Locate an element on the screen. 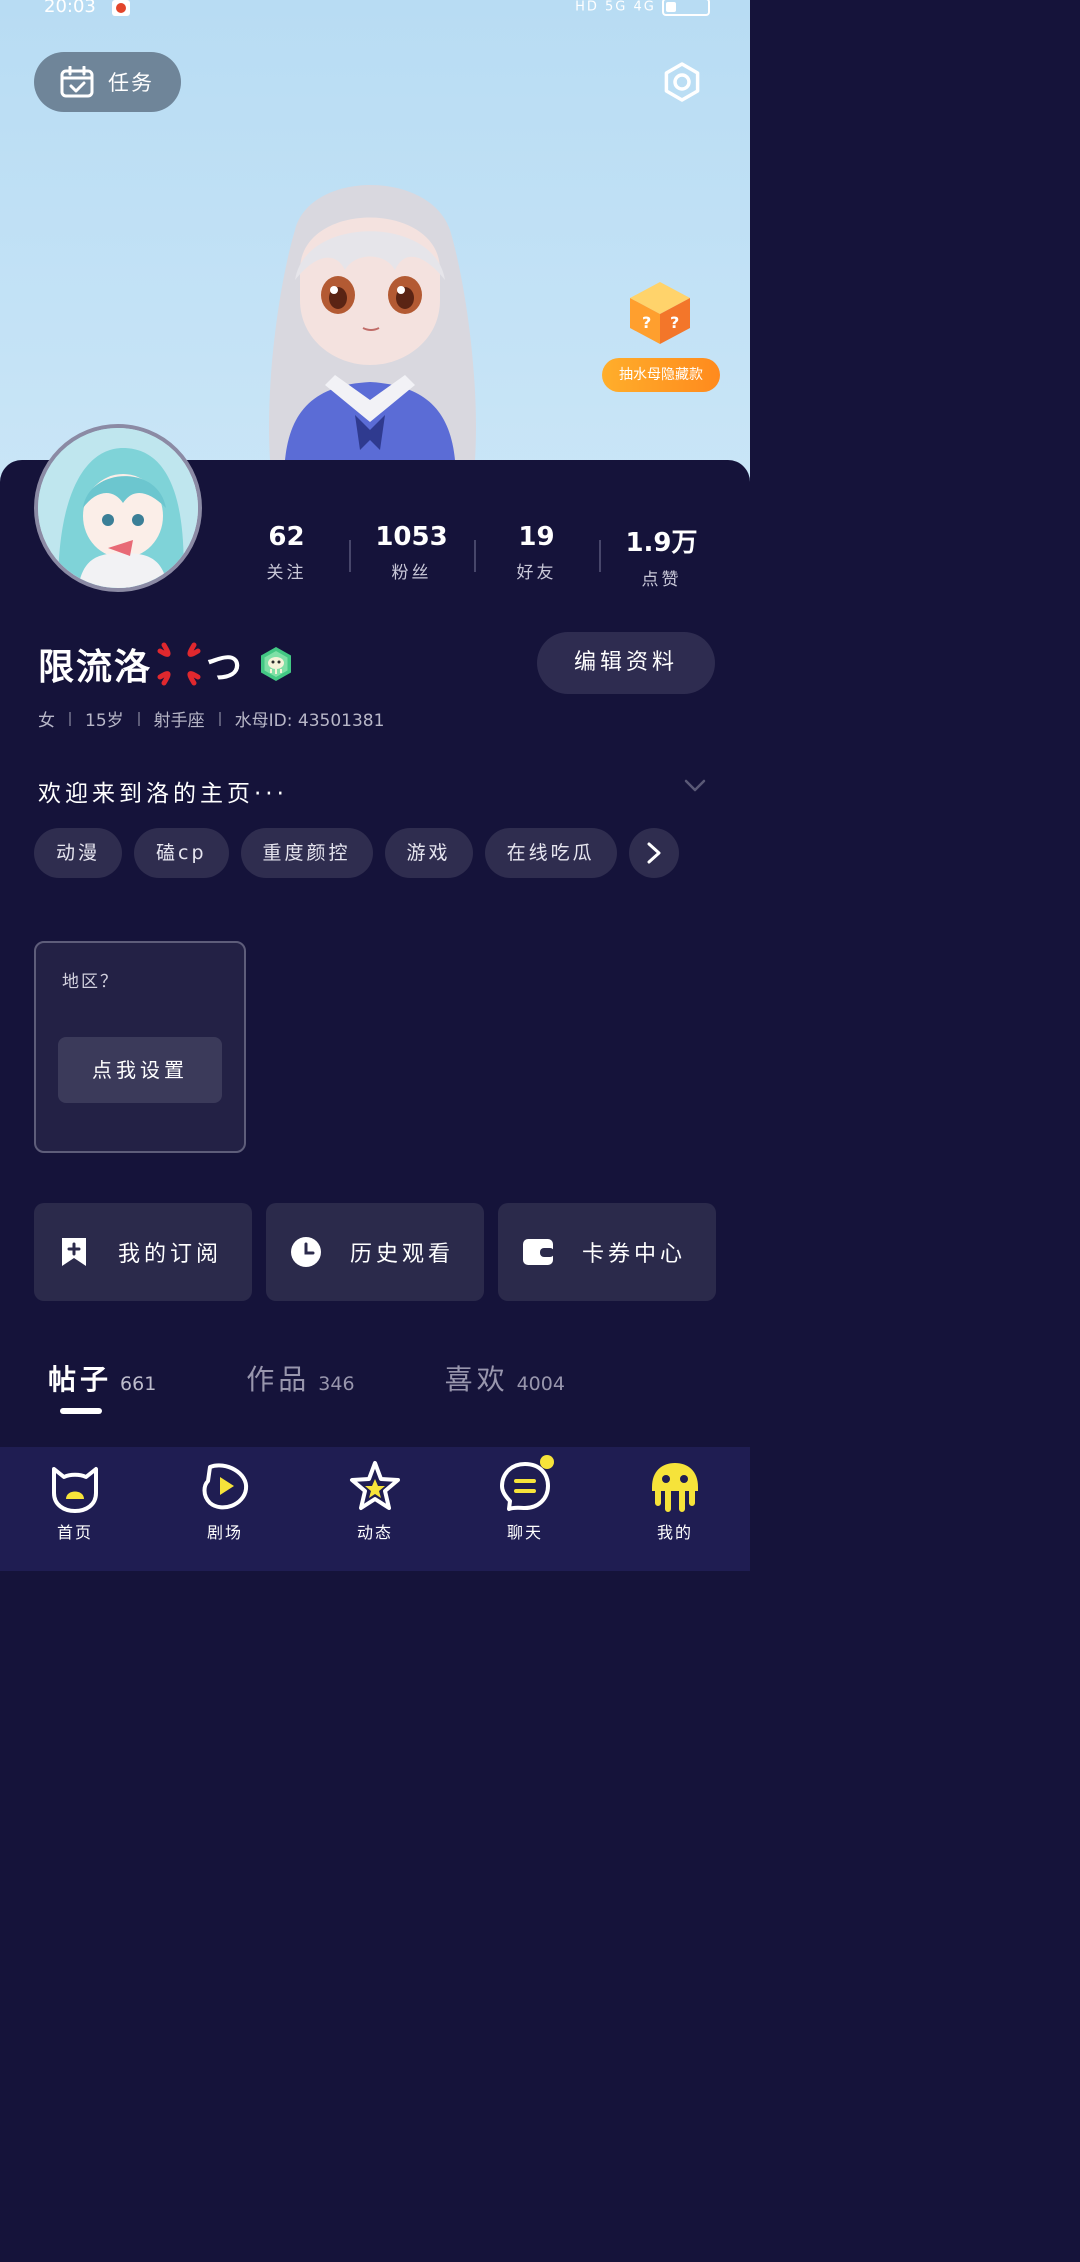  meta-user-id: 水母ID: 43501381 is located at coordinates (309, 721).